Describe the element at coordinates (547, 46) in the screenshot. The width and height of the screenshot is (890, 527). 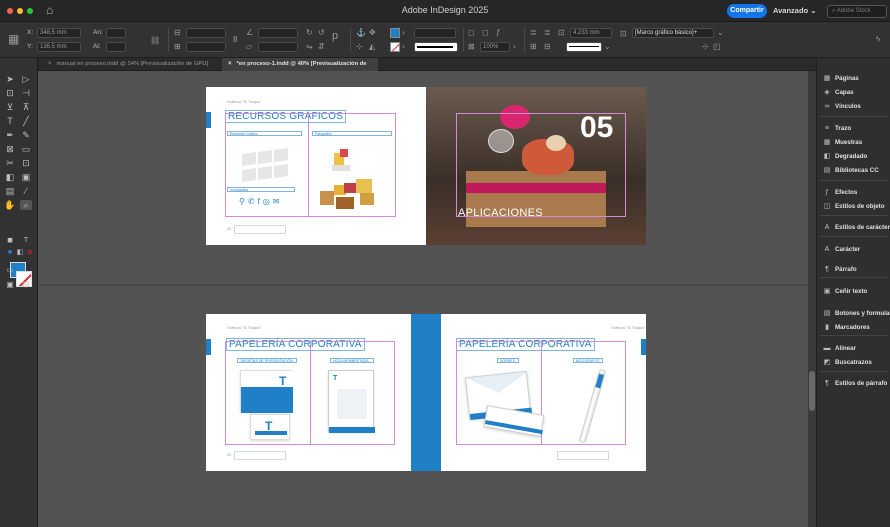
I see `distribute-vertical-icon: ⊟` at that location.